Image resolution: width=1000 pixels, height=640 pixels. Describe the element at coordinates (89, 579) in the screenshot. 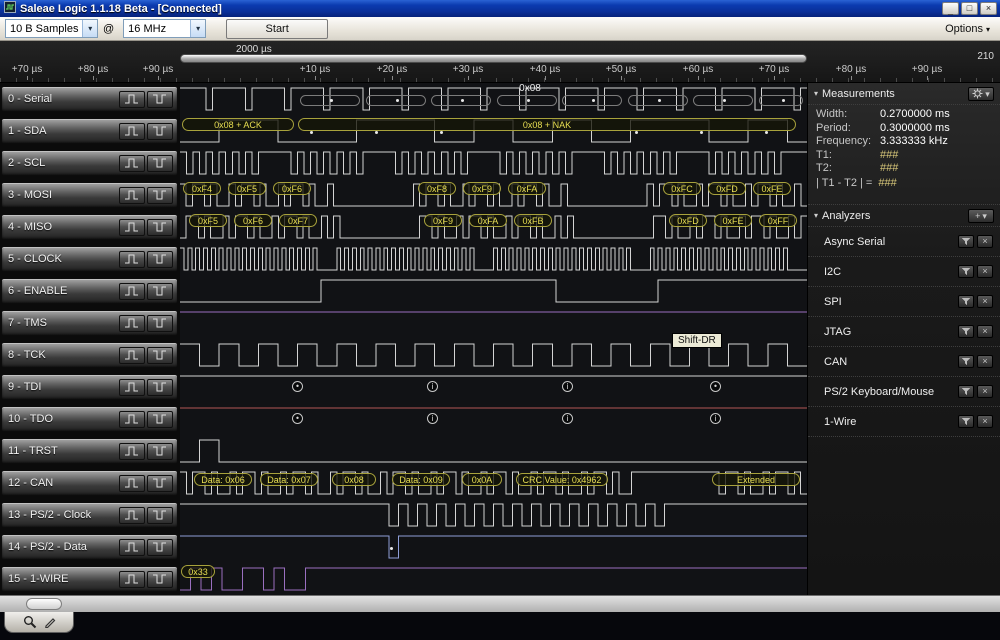

I see `channel-button-15: 15 - 1-WIRE` at that location.